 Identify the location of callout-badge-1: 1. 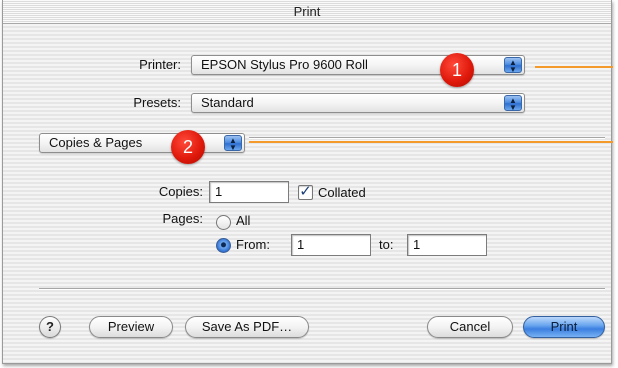
(457, 70).